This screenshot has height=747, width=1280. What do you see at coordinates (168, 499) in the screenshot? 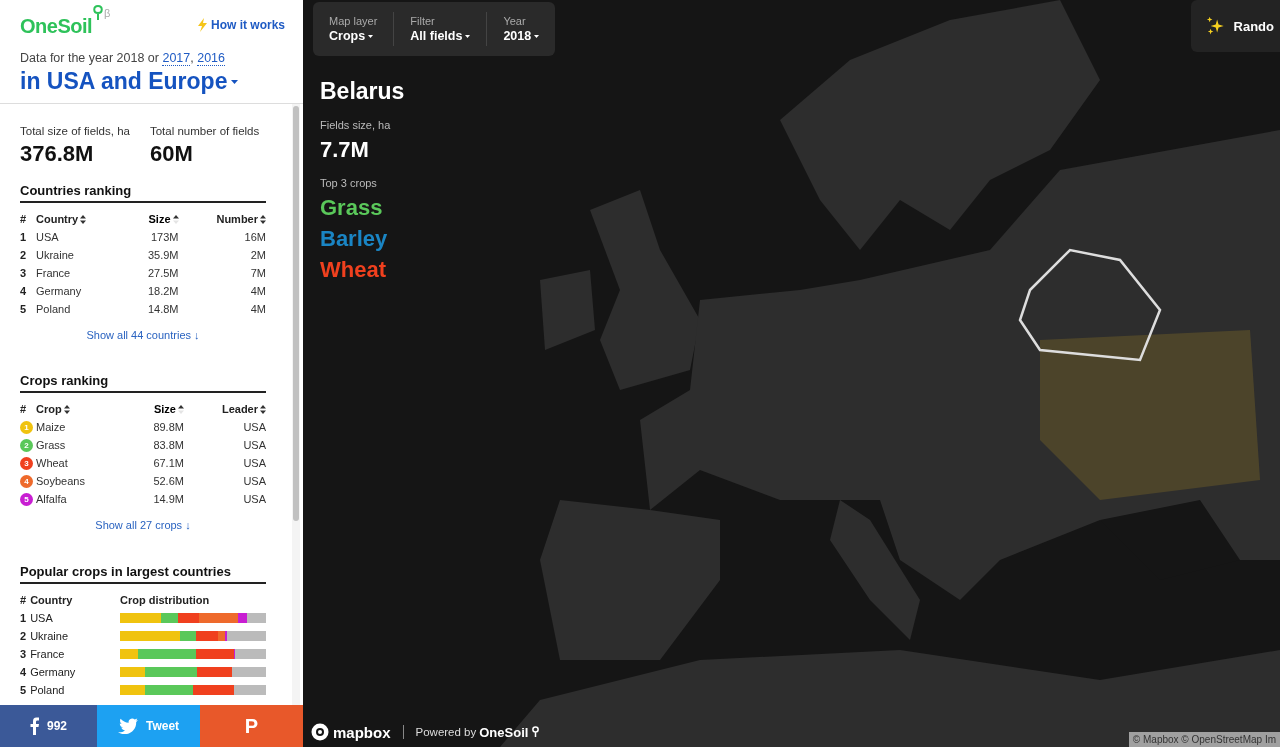
I see `table-cell: 14.9M` at bounding box center [168, 499].